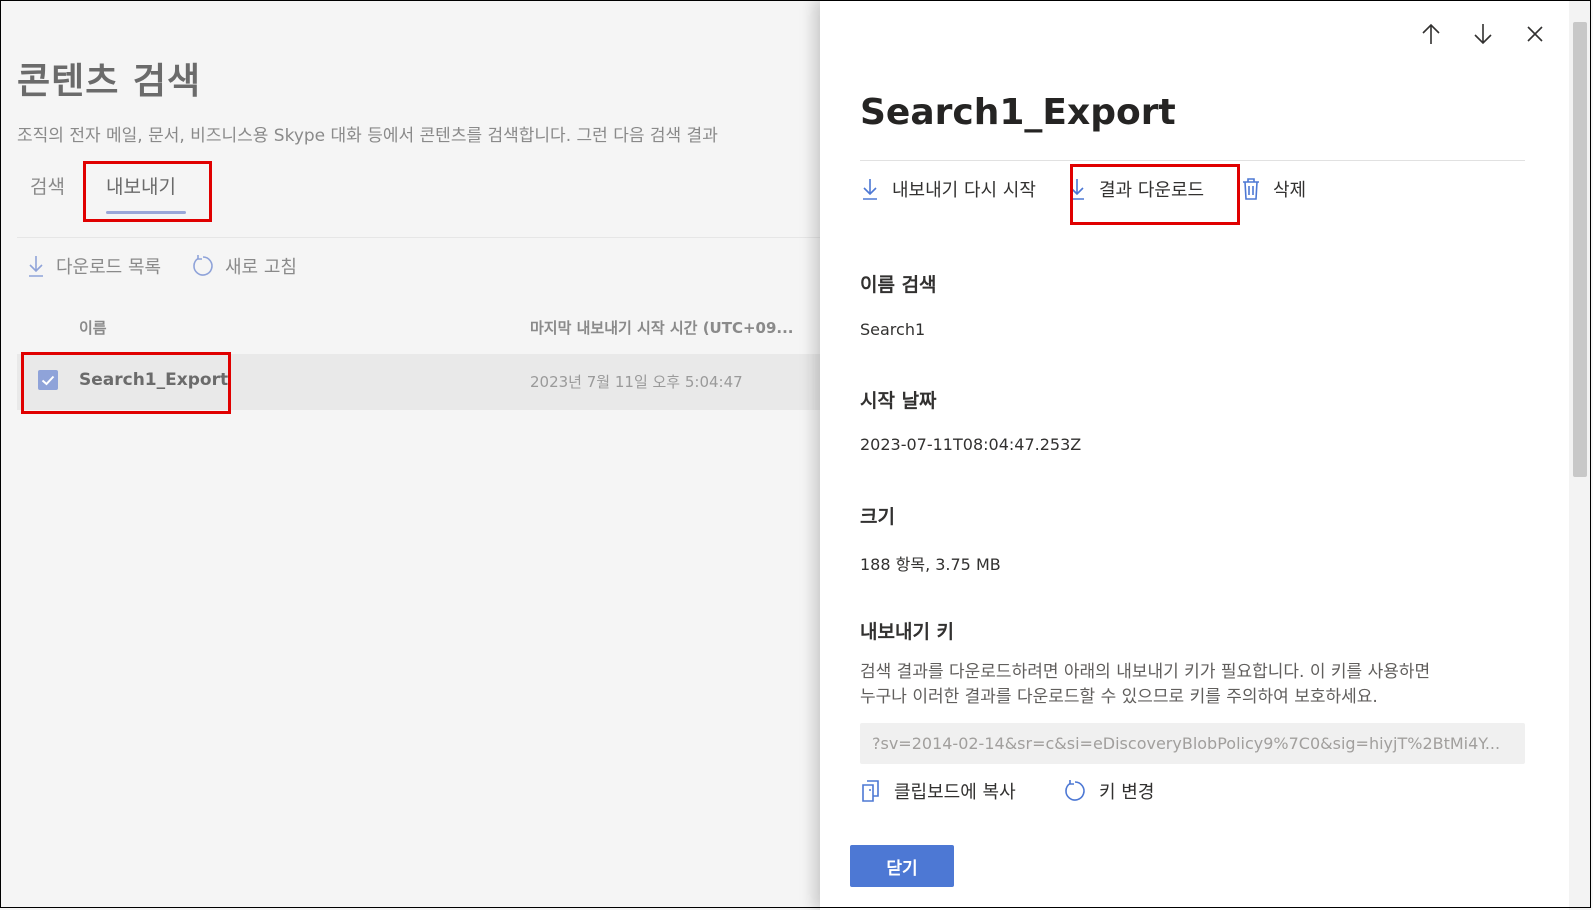  I want to click on tab-selected-indicator, so click(146, 212).